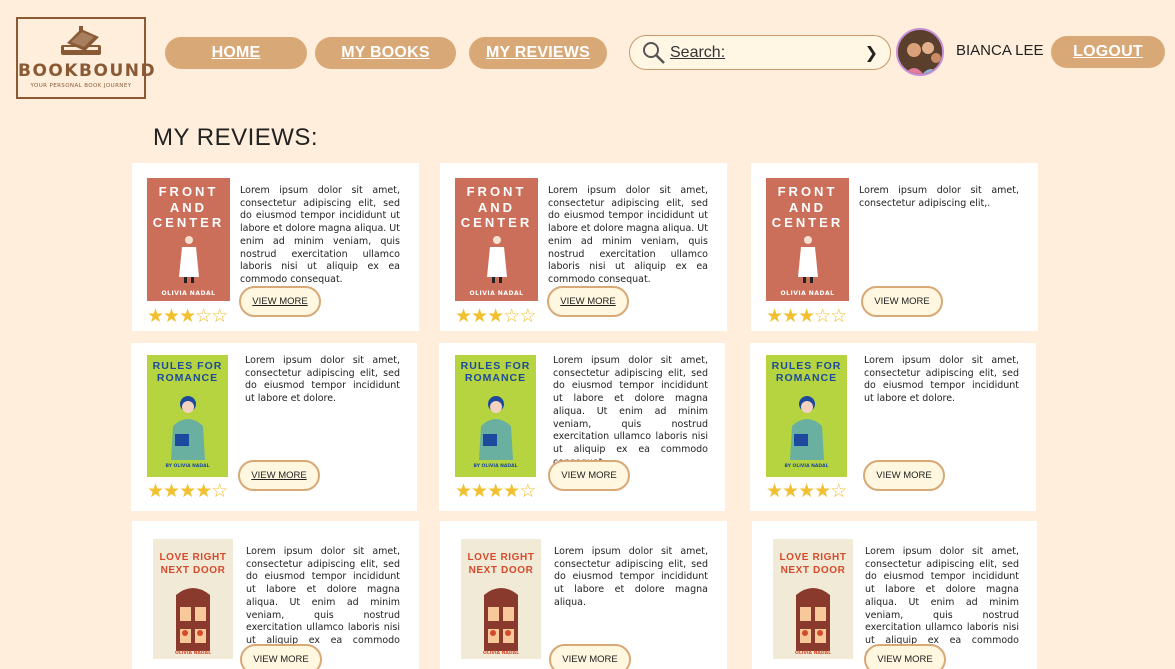  I want to click on nav-my-books-button: MY BOOKS, so click(385, 53).